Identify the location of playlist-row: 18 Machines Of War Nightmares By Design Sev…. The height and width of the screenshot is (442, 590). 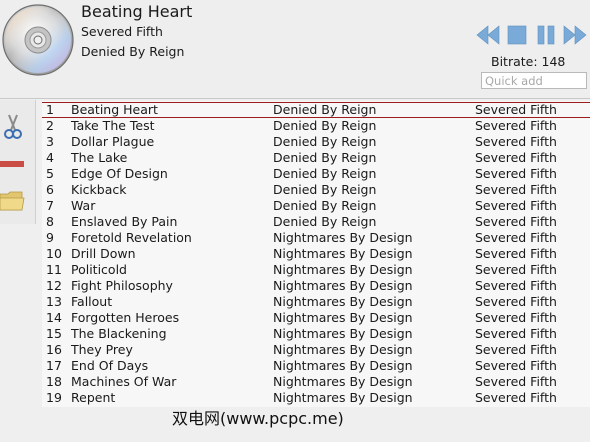
(316, 382).